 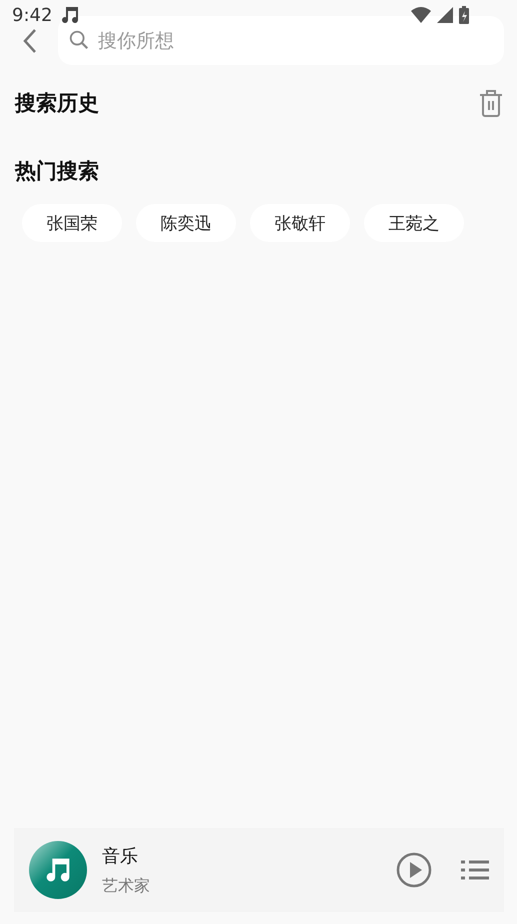 What do you see at coordinates (30, 41) in the screenshot?
I see `back-icon` at bounding box center [30, 41].